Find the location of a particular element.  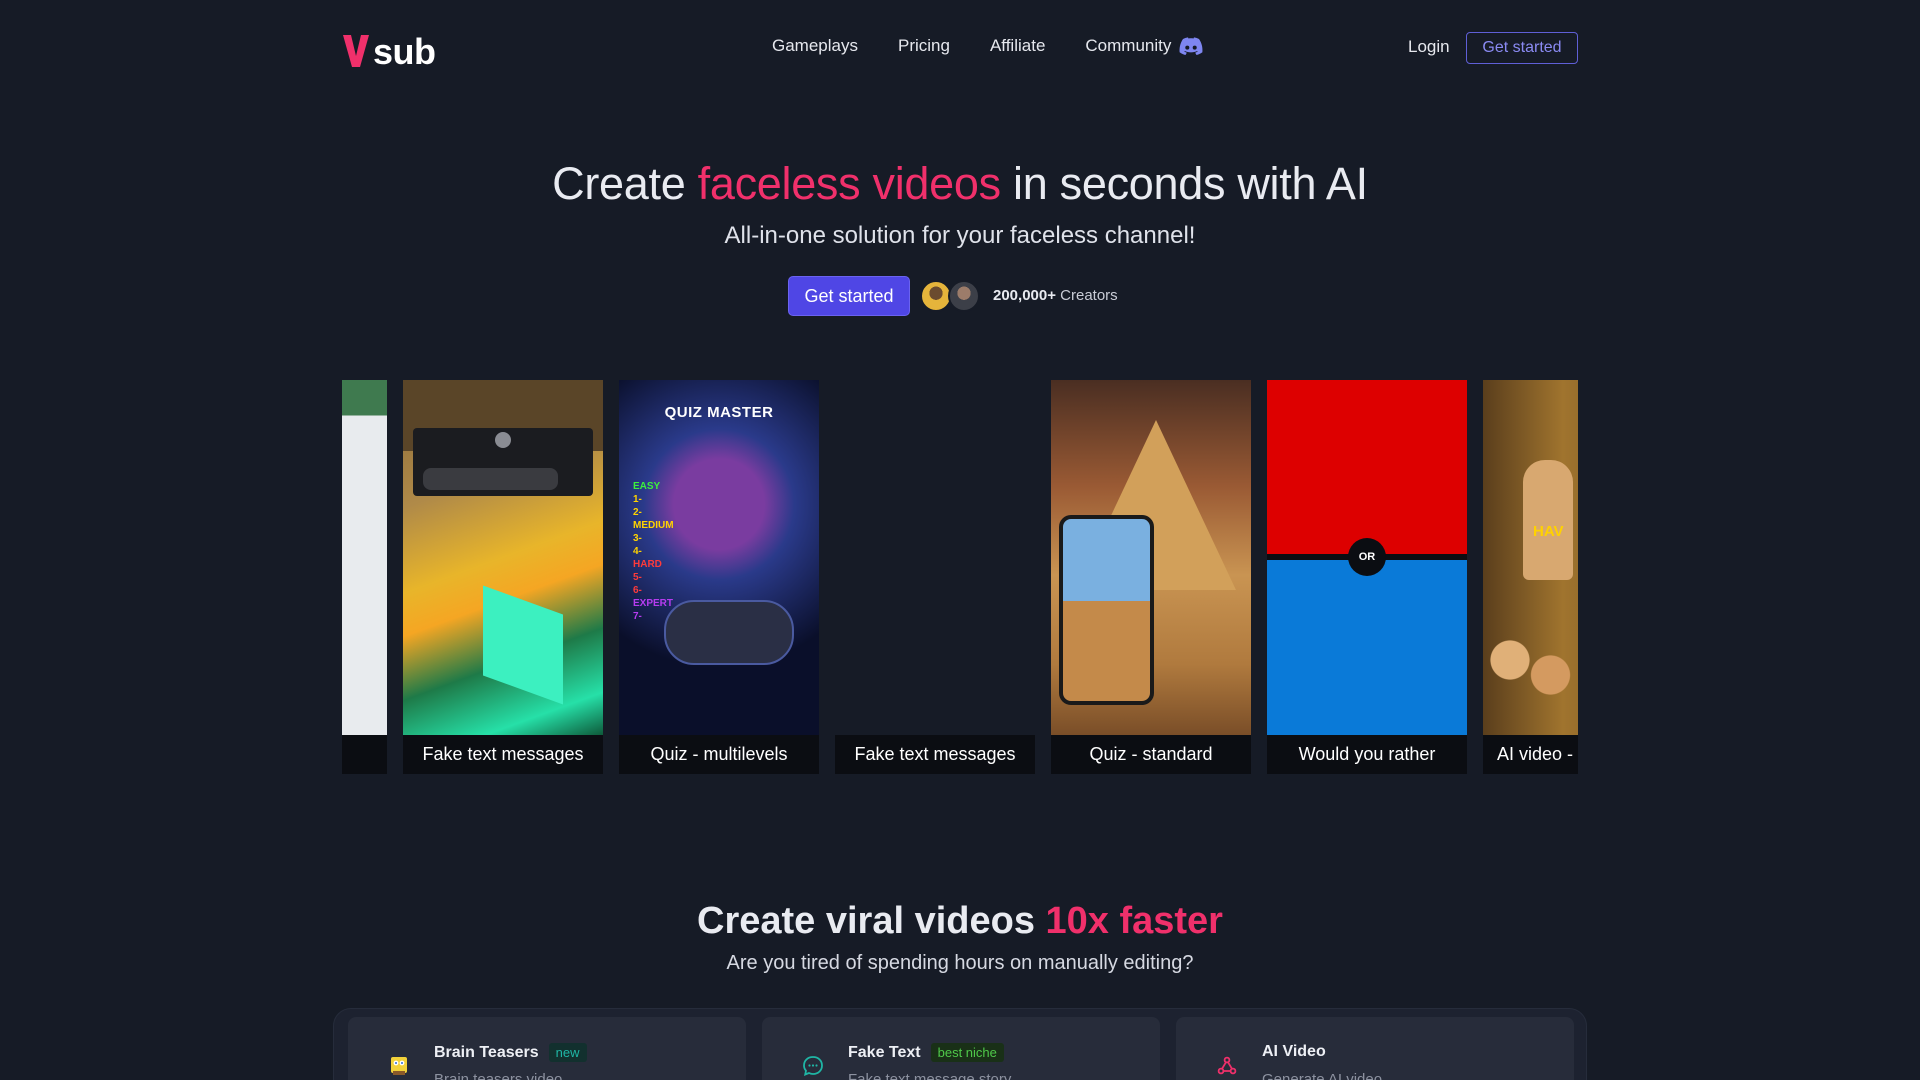

gamepad-icon is located at coordinates (729, 632).